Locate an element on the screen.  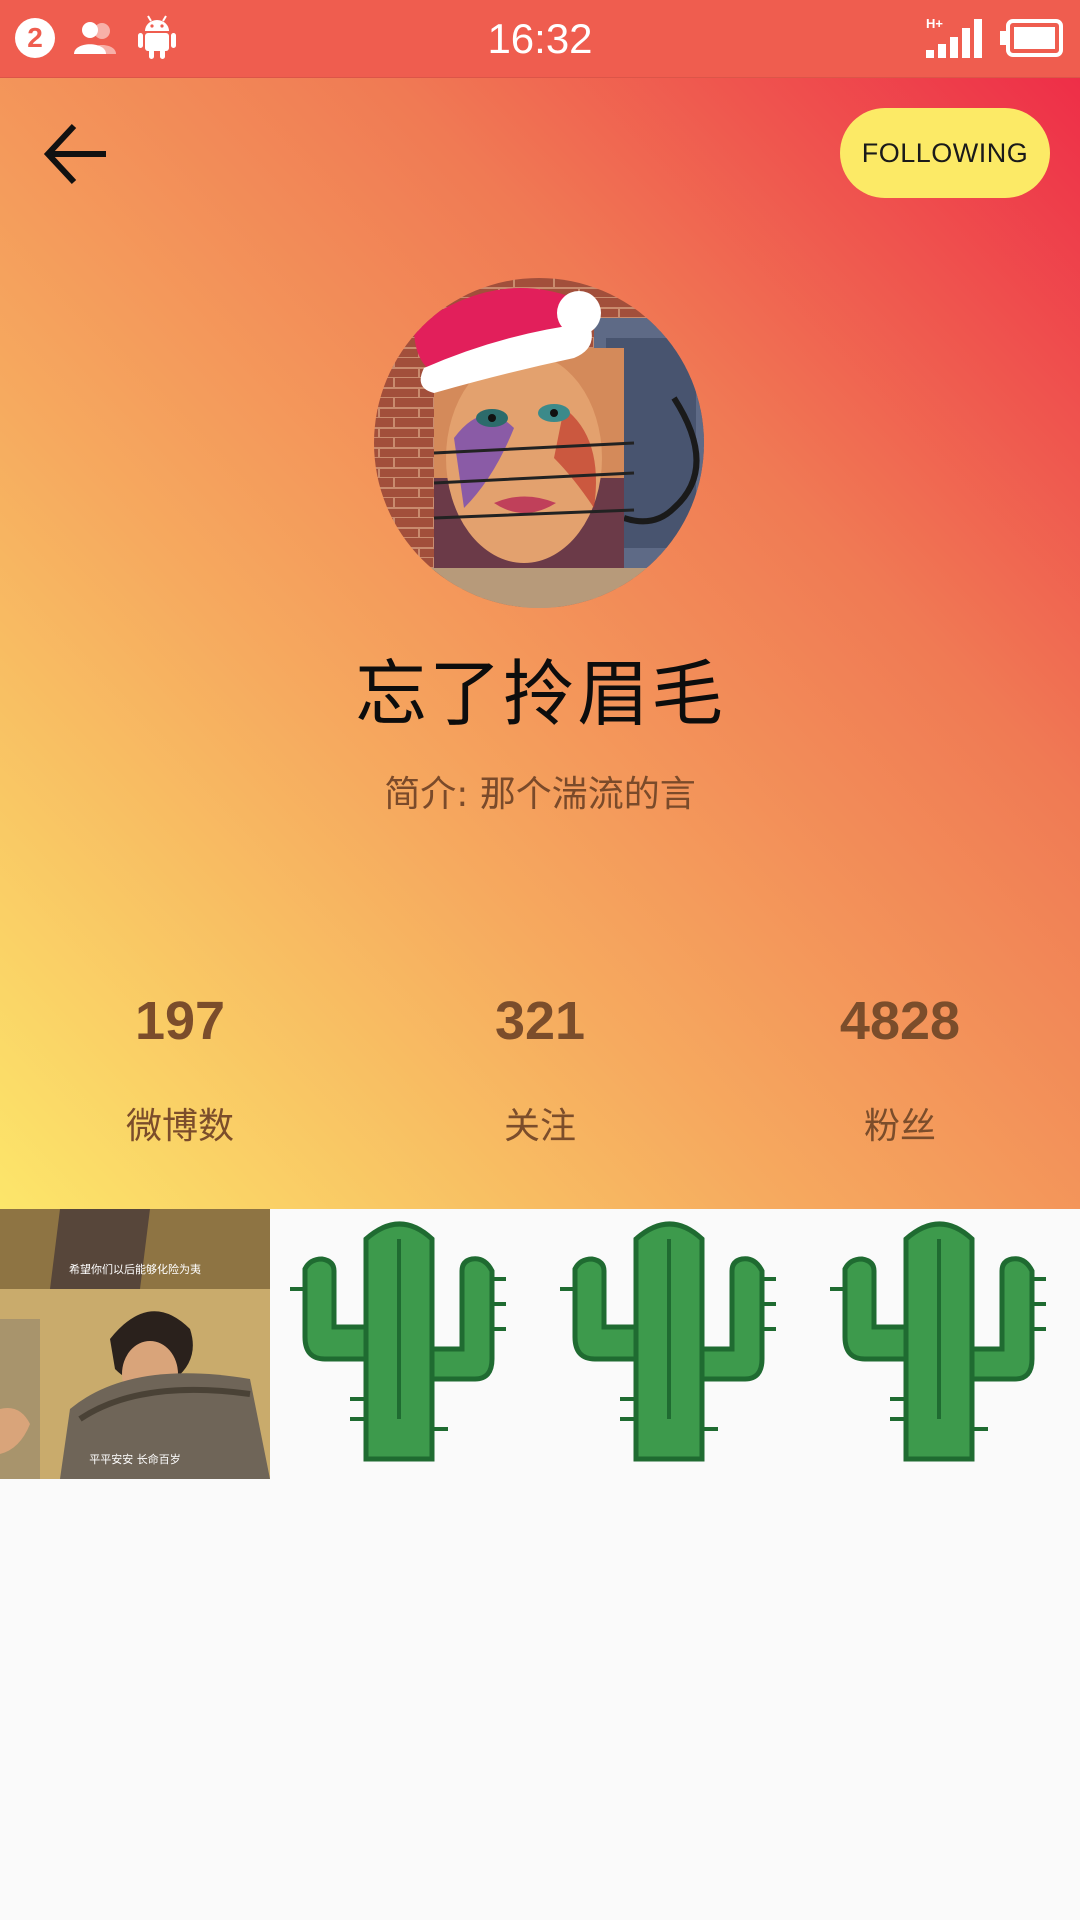
status-time: 16:32 is located at coordinates (540, 38).